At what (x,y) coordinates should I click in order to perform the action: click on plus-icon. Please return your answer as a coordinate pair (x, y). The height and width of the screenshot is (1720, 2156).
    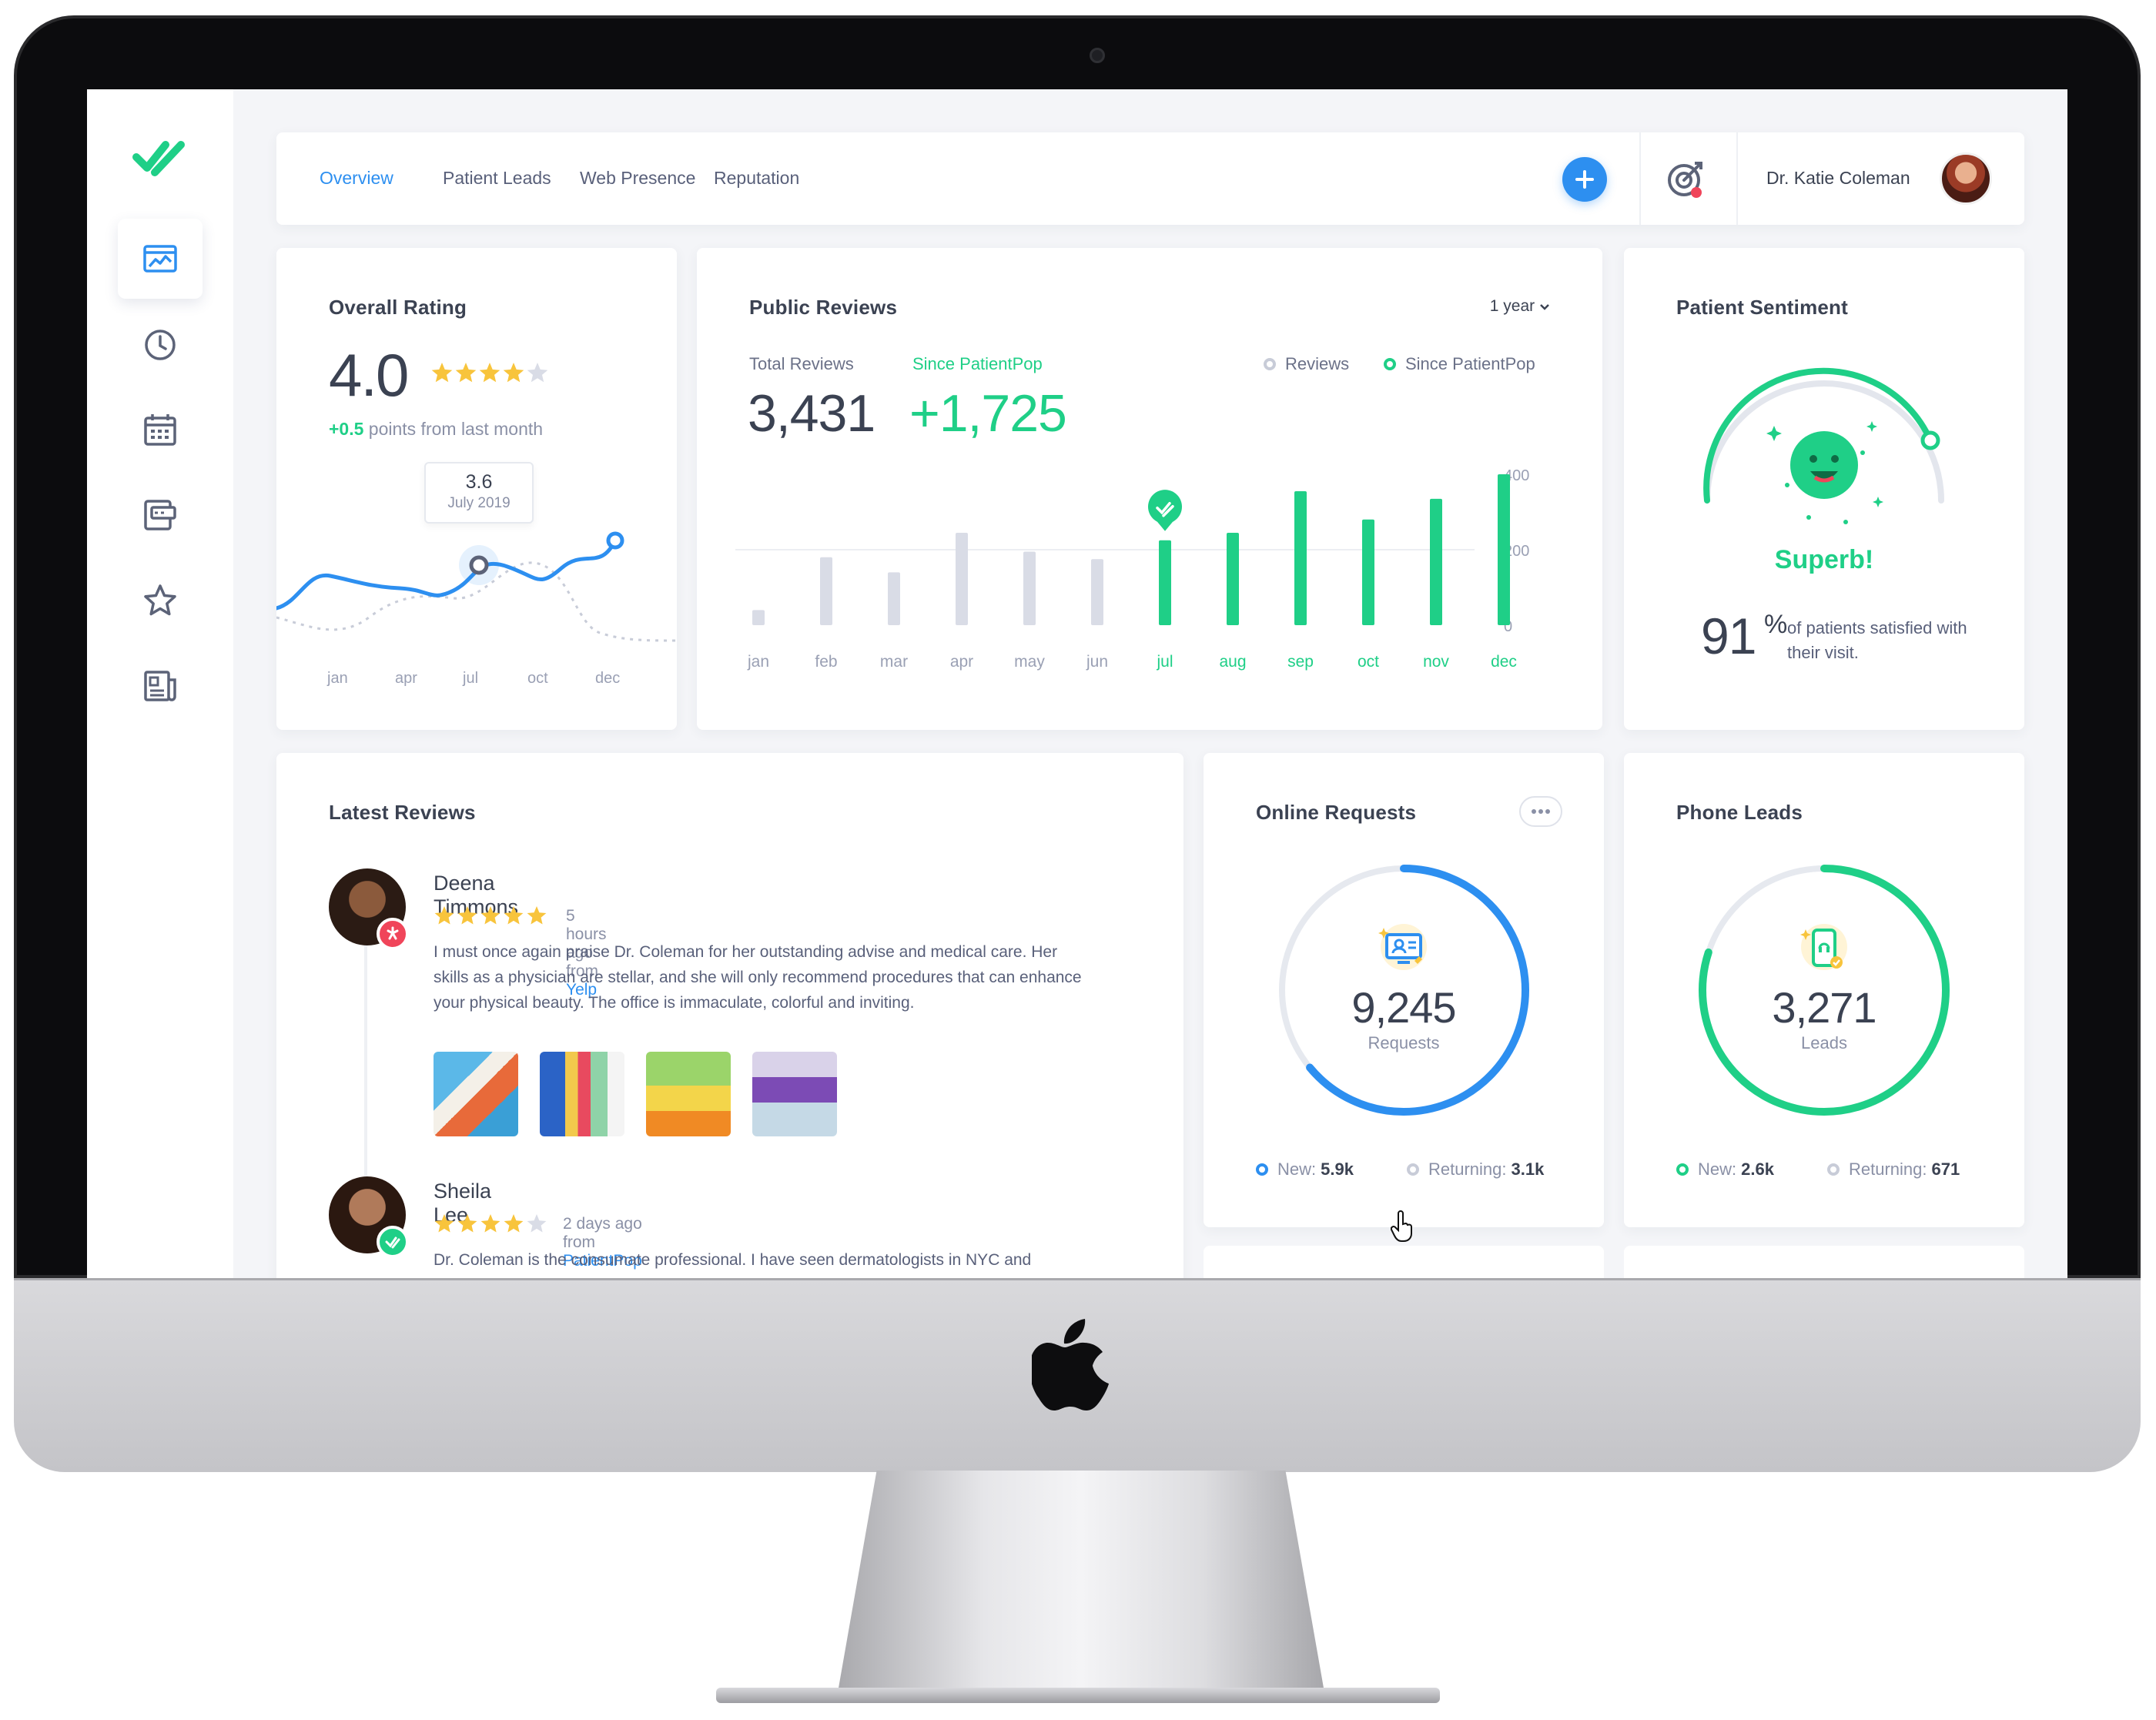
    Looking at the image, I should click on (1584, 179).